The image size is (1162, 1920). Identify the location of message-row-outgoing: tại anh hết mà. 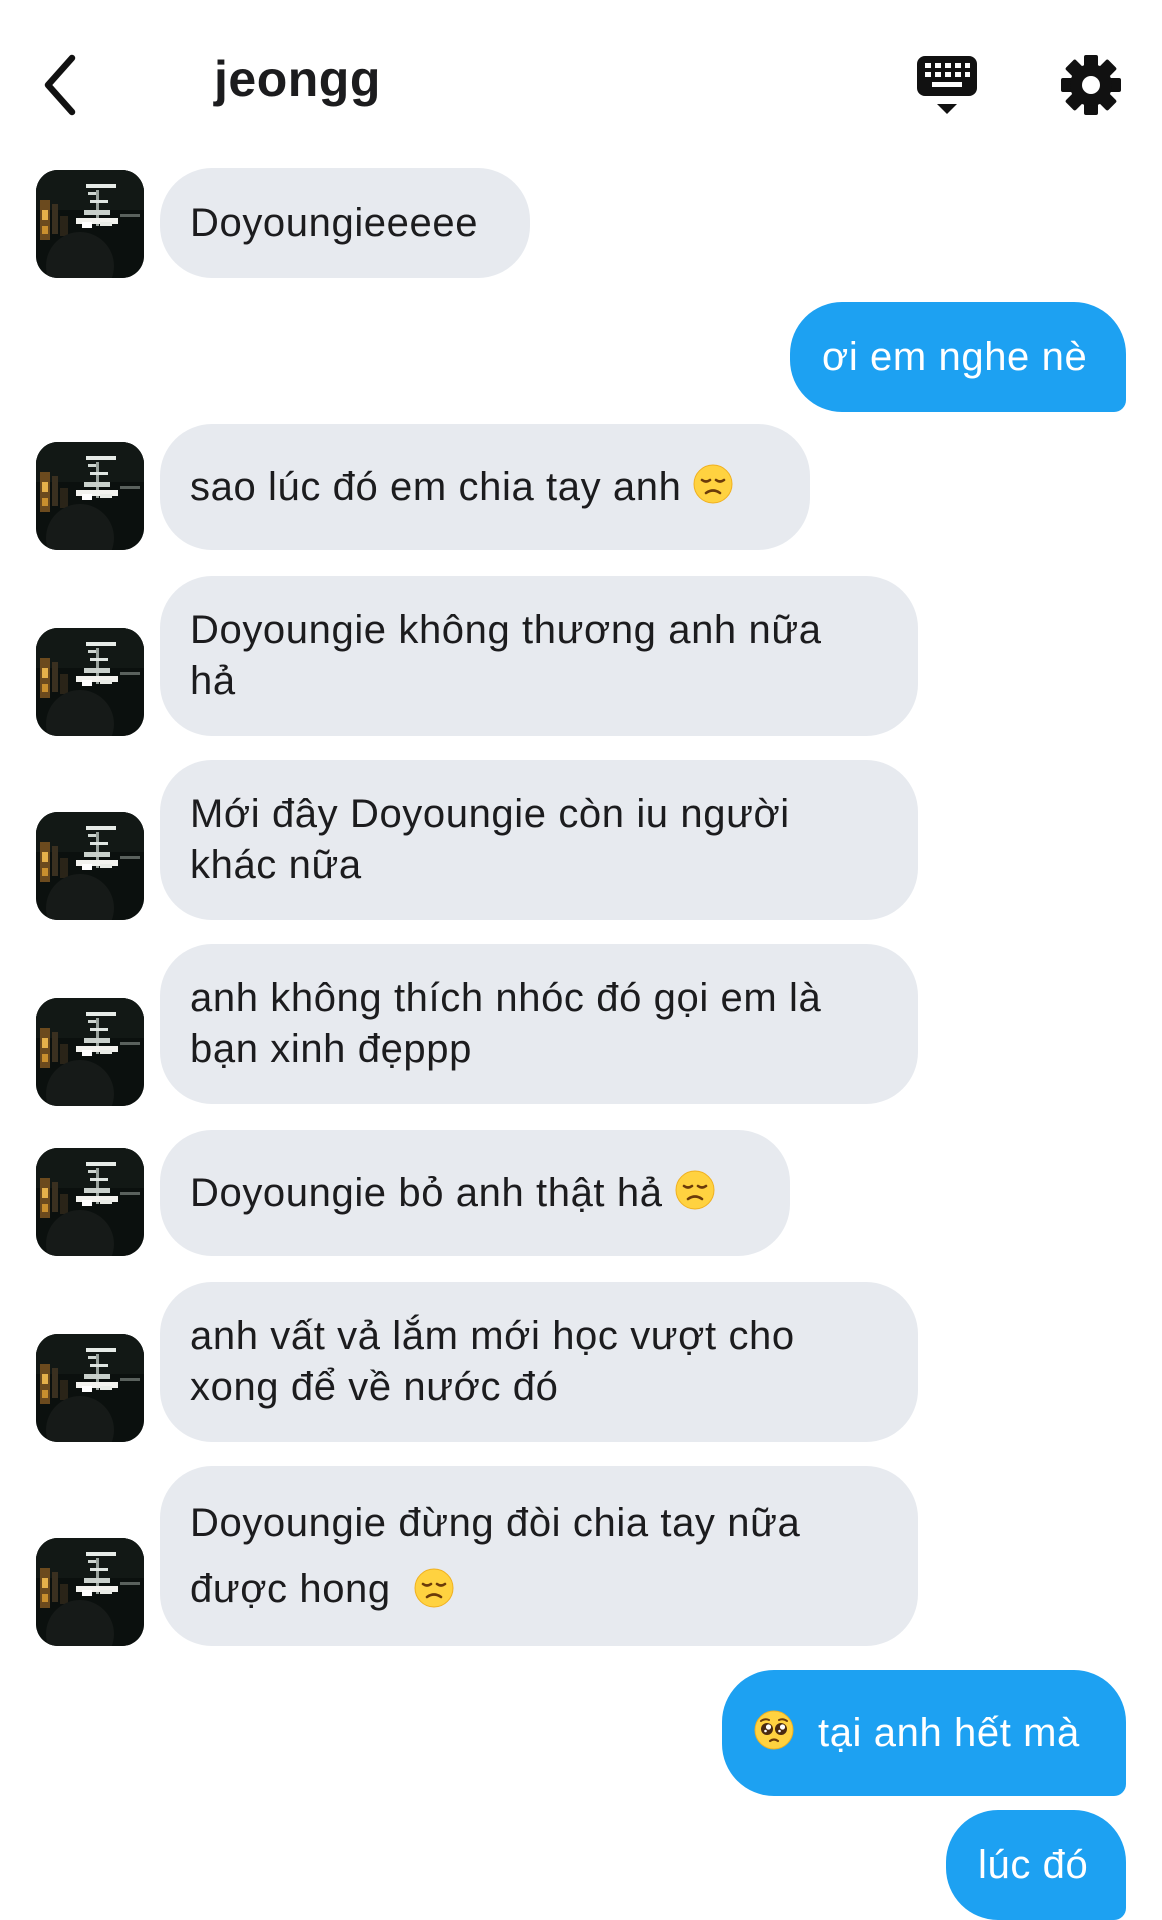
(581, 1733).